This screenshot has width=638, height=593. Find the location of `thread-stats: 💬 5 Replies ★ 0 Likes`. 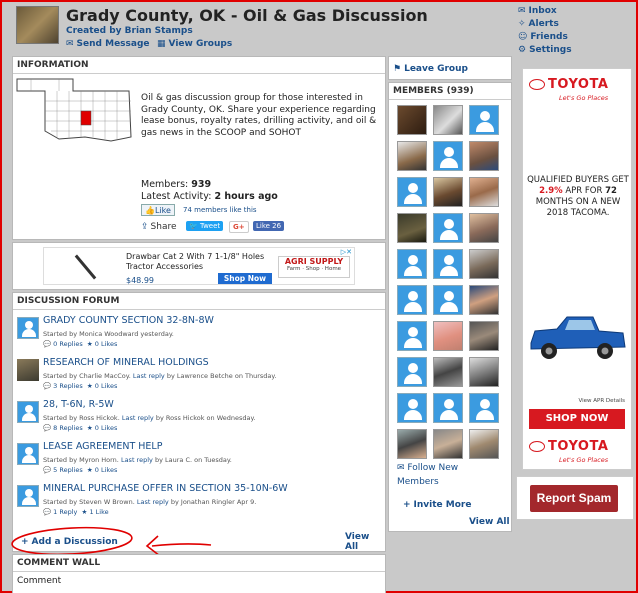

thread-stats: 💬 5 Replies ★ 0 Likes is located at coordinates (80, 470).